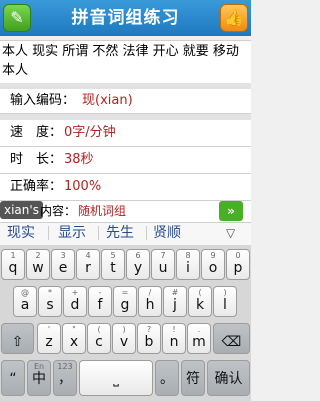 The image size is (320, 401). I want to click on key-label: 确认, so click(228, 379).